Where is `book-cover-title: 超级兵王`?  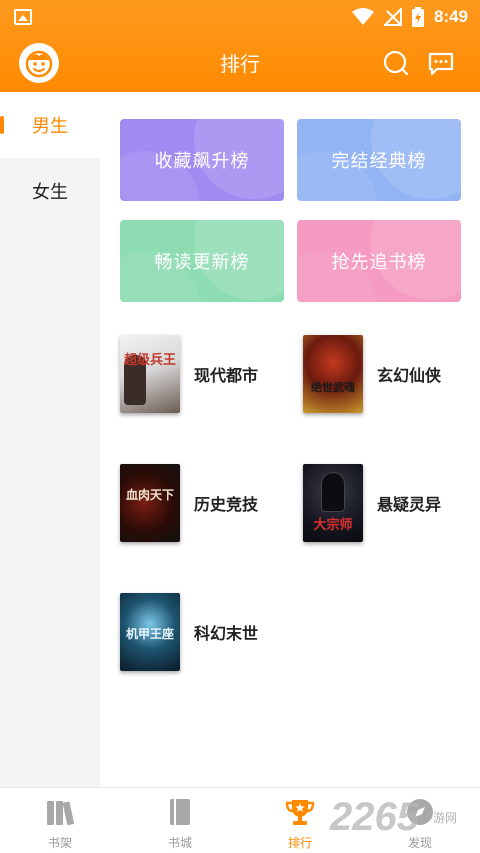
book-cover-title: 超级兵王 is located at coordinates (149, 360).